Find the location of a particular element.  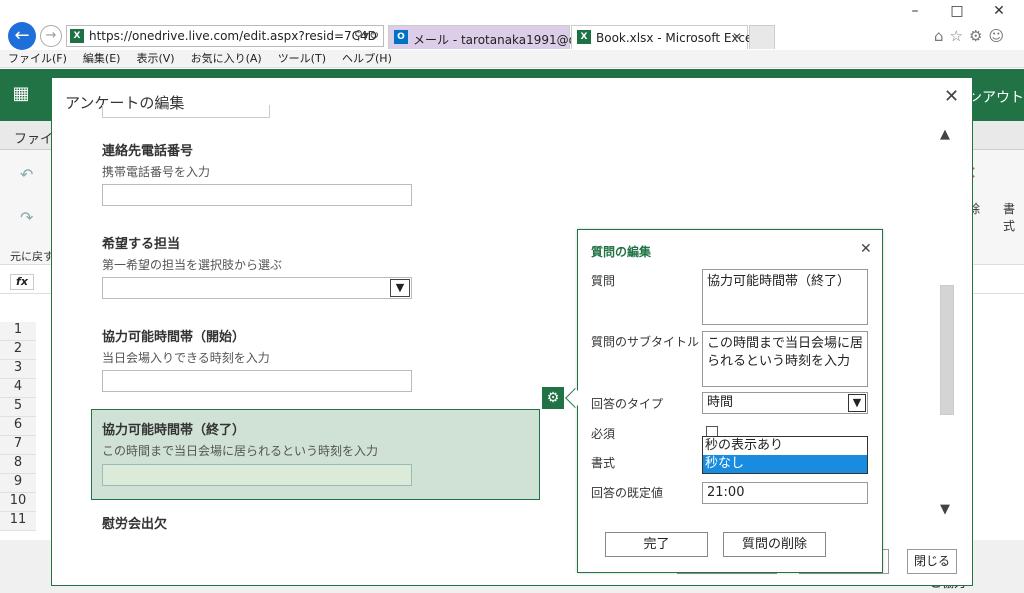

format-option: 秒の表示あり is located at coordinates (785, 446).